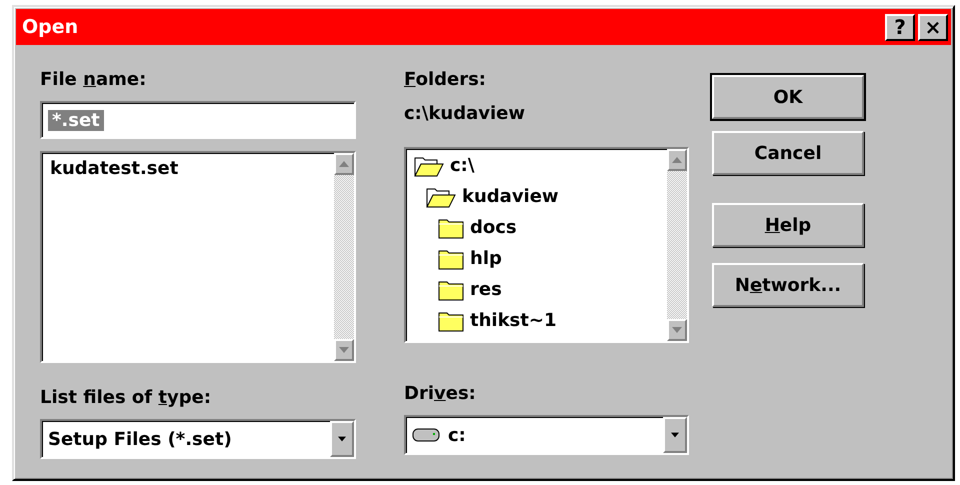  Describe the element at coordinates (788, 97) in the screenshot. I see `dialog-button: OK` at that location.